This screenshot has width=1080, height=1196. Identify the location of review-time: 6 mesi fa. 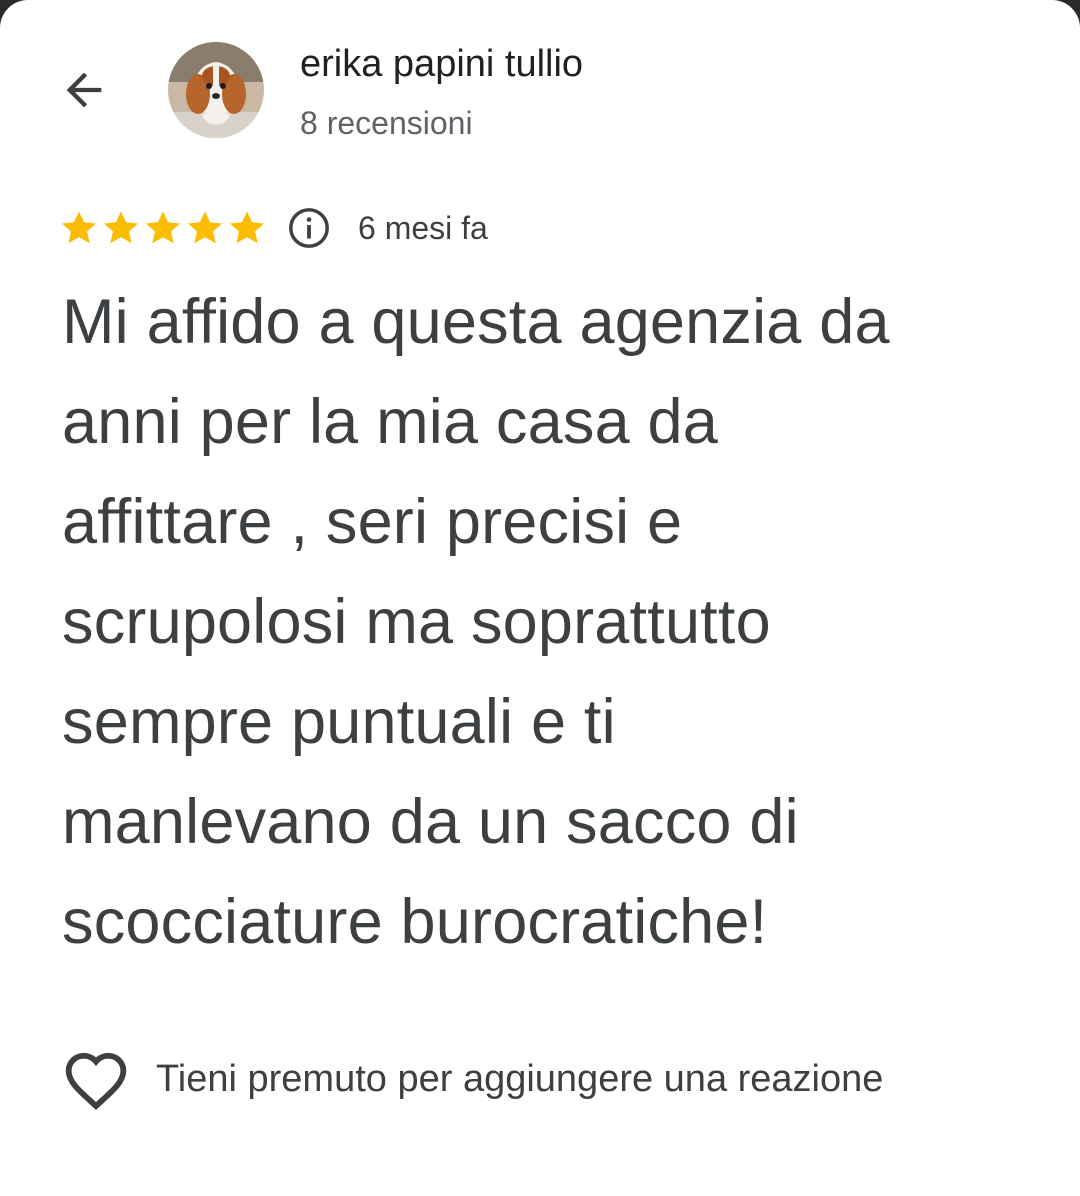
(423, 227).